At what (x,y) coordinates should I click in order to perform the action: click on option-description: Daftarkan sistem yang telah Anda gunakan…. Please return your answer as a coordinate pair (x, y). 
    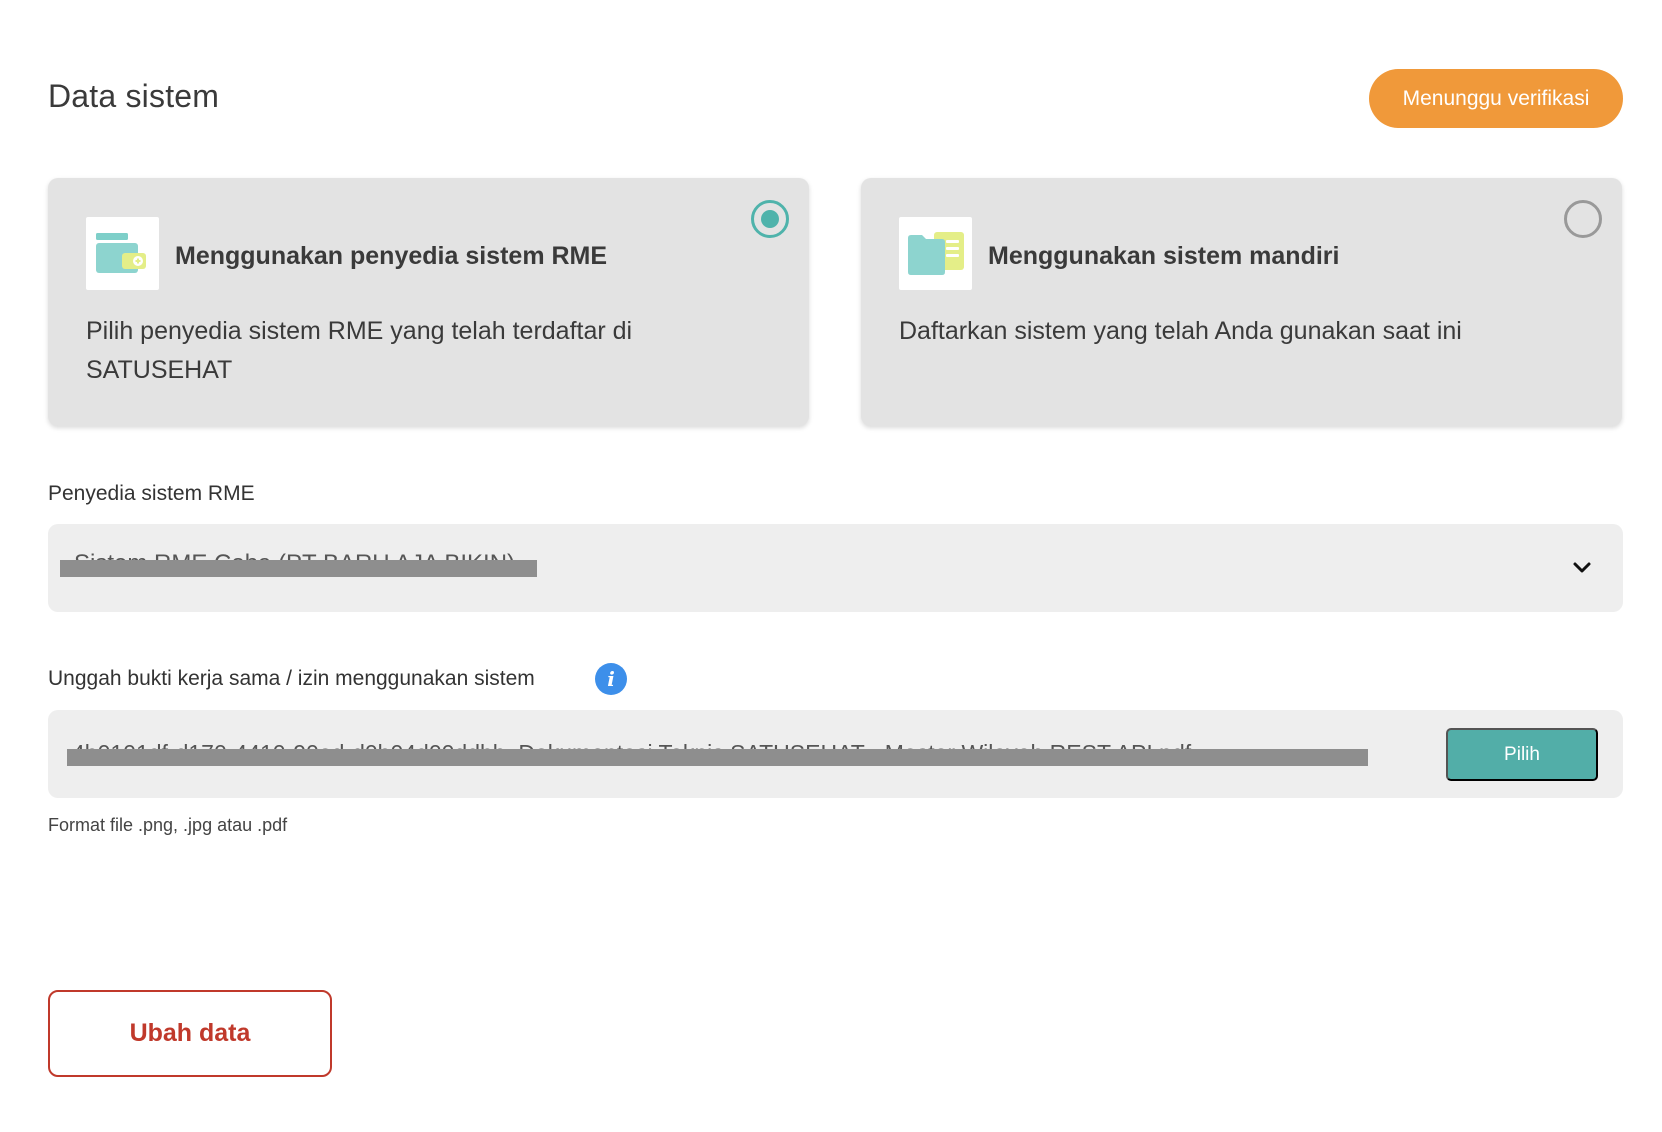
    Looking at the image, I should click on (1180, 331).